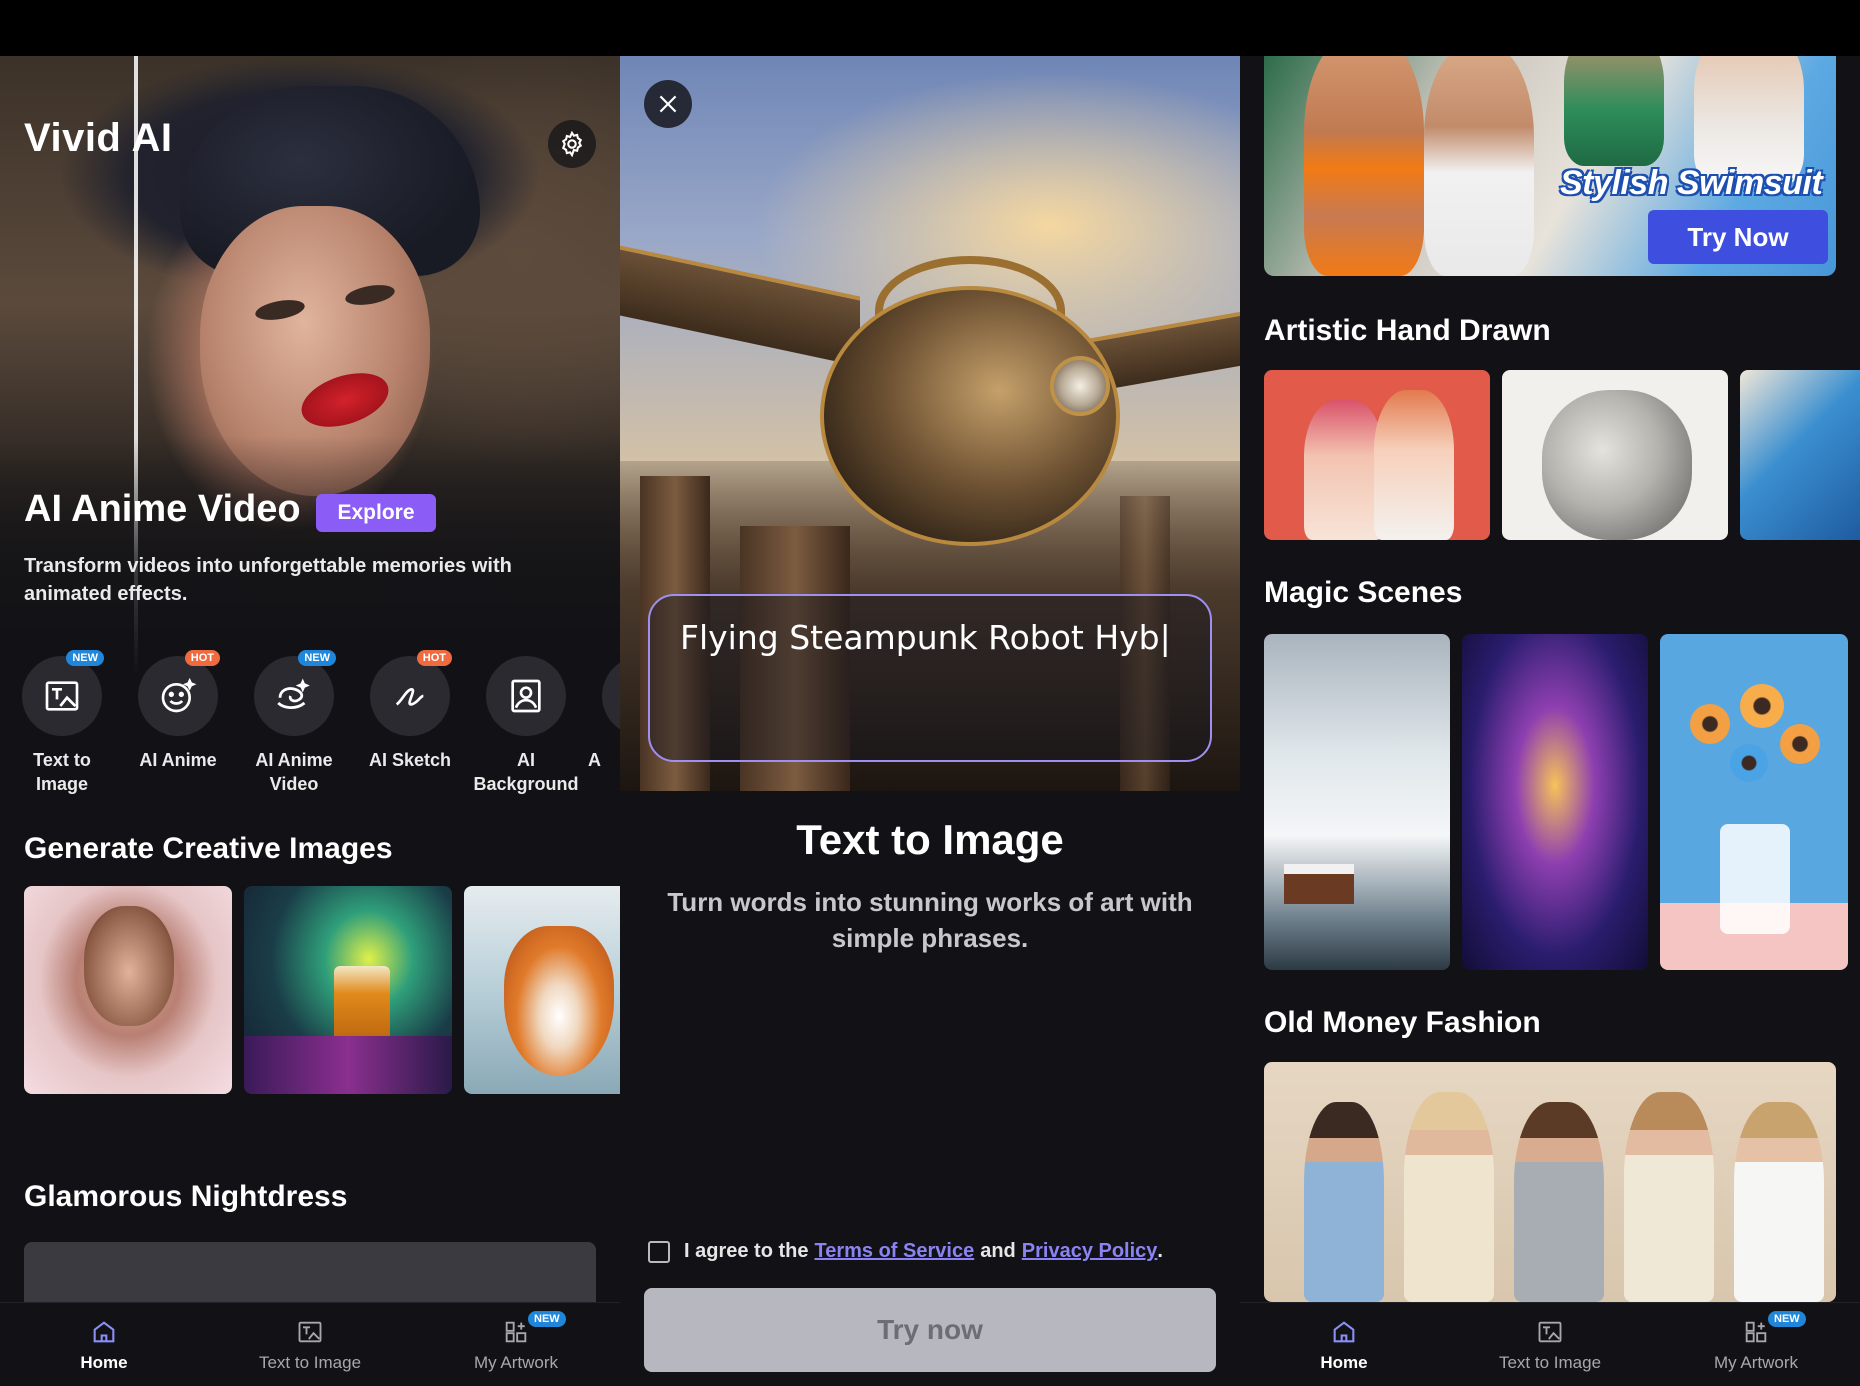 Image resolution: width=1860 pixels, height=1386 pixels. I want to click on hero-title: AI Anime Video, so click(162, 509).